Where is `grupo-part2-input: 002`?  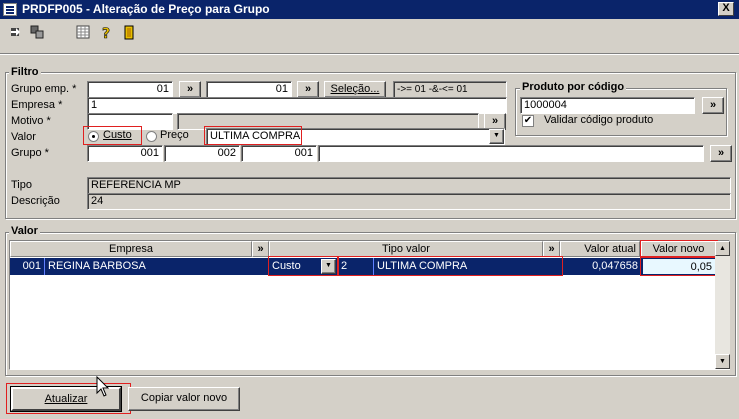
grupo-part2-input: 002 is located at coordinates (202, 153).